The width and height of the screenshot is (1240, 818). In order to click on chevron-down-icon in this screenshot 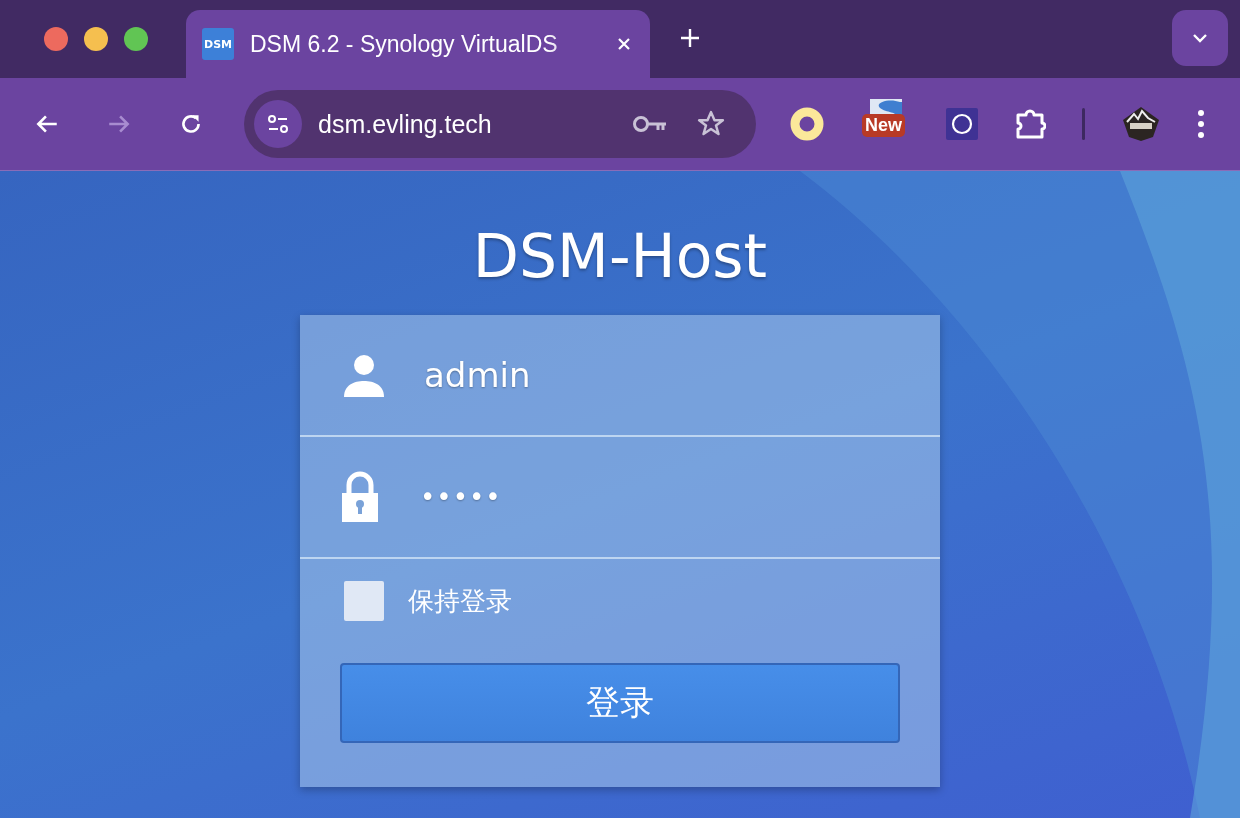, I will do `click(1200, 38)`.